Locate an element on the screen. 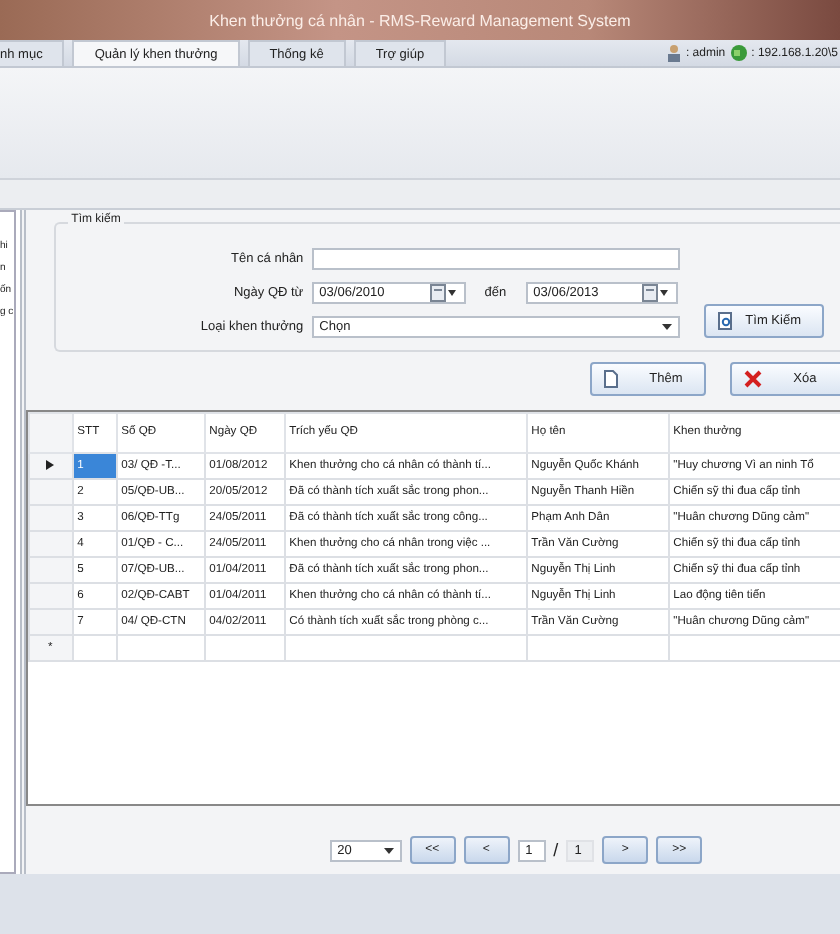 The height and width of the screenshot is (934, 840). user-icon is located at coordinates (673, 53).